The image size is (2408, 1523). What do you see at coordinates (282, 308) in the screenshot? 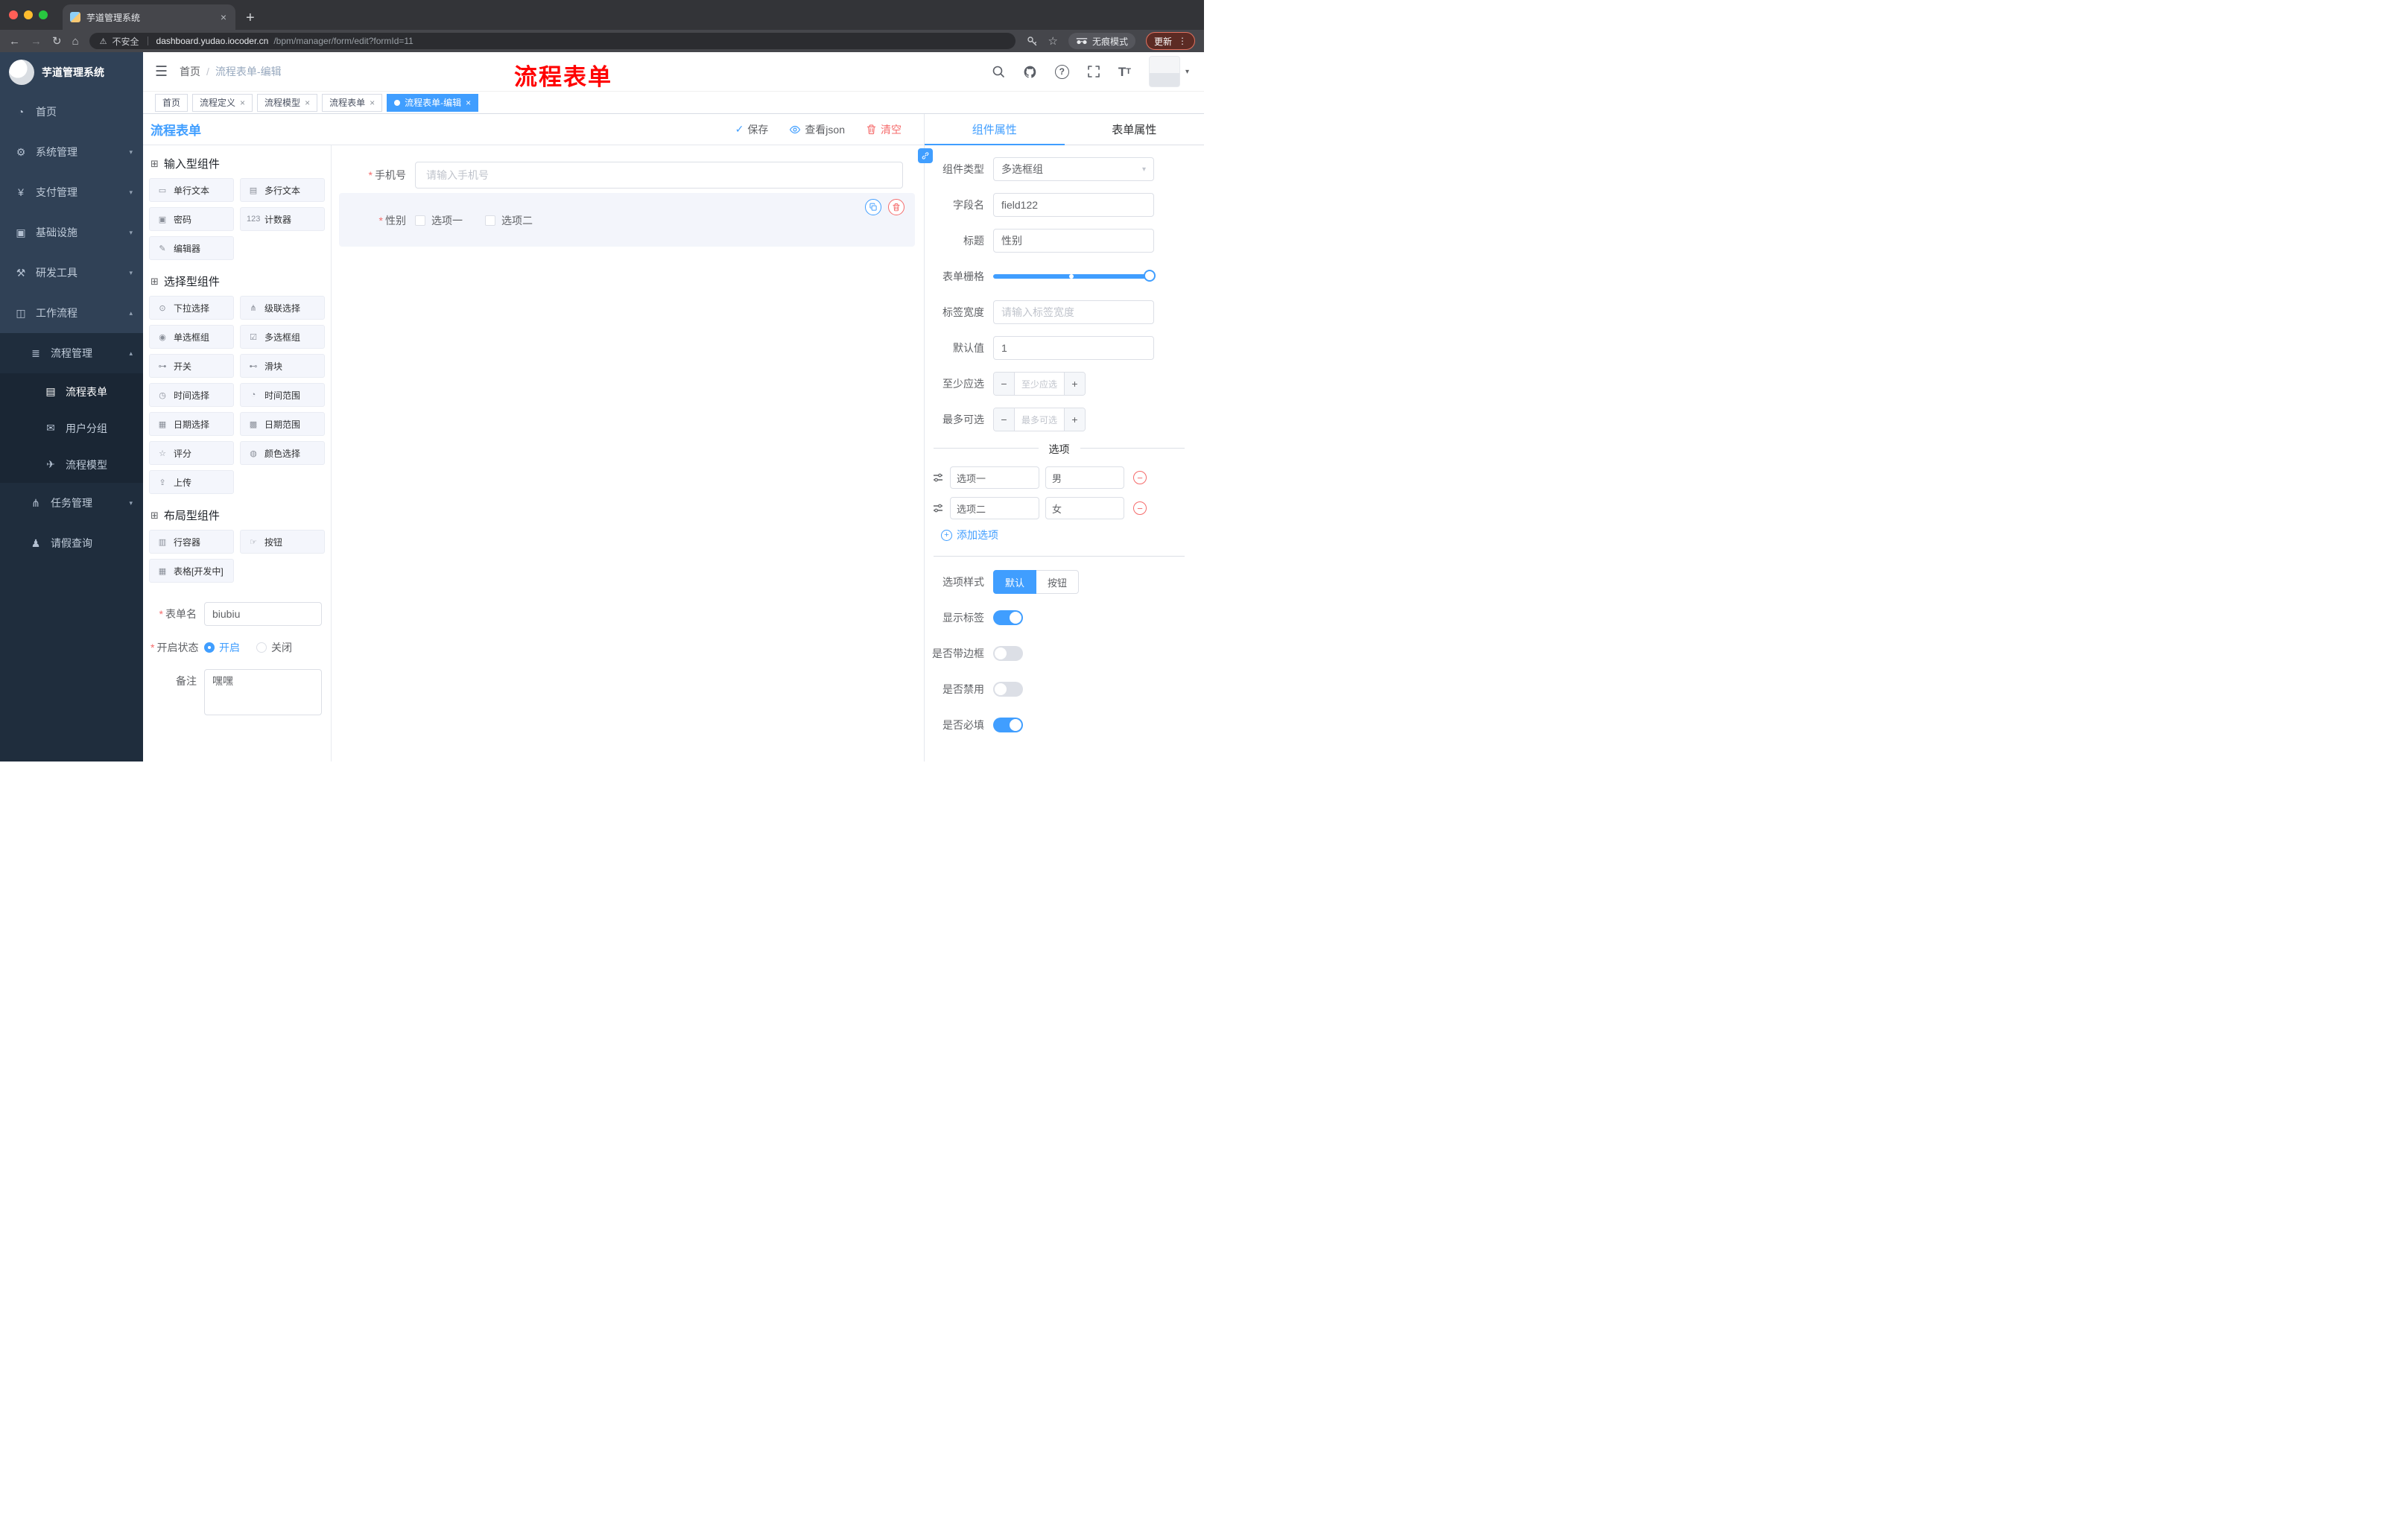
I see `palette-item: ⋔ 级联选择` at bounding box center [282, 308].